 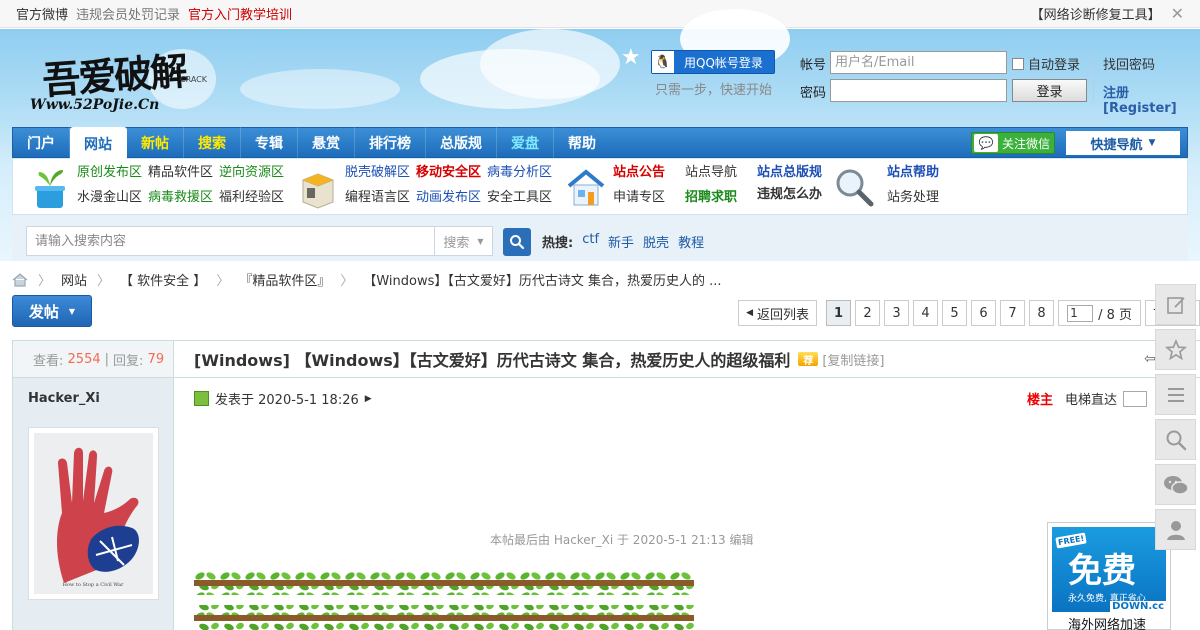 What do you see at coordinates (74, 279) in the screenshot?
I see `breadcrumb-item: 网站` at bounding box center [74, 279].